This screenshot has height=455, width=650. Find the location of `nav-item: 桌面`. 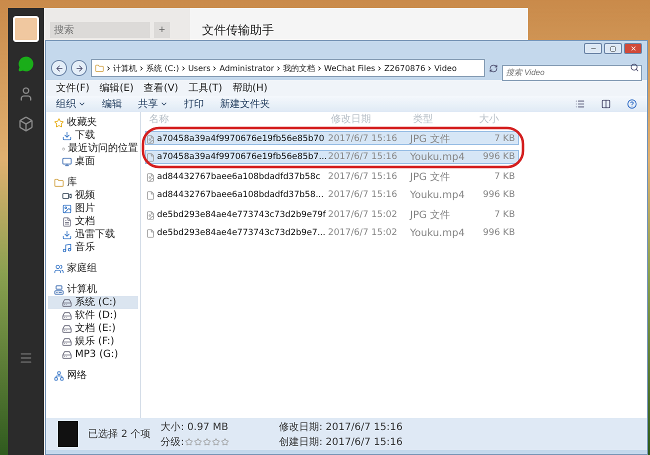

nav-item: 桌面 is located at coordinates (93, 161).